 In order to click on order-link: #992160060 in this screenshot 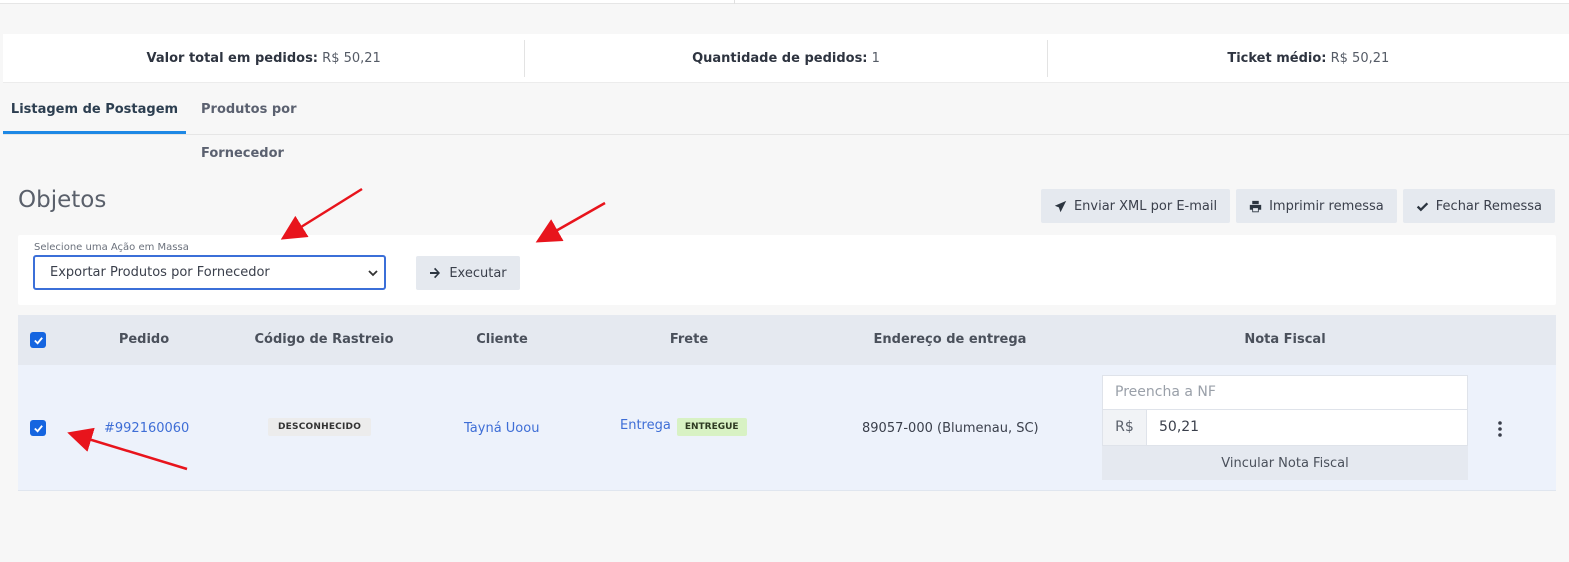, I will do `click(146, 428)`.